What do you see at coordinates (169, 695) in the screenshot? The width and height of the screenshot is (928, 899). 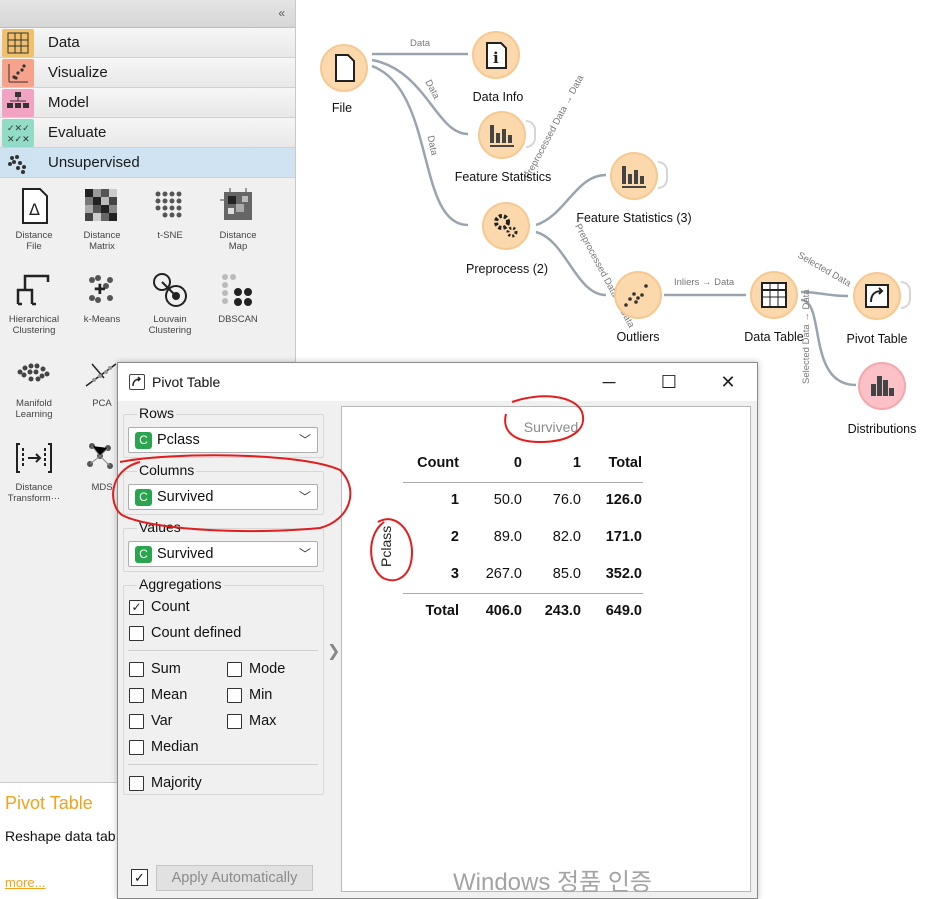 I see `checkbox-label: Mean` at bounding box center [169, 695].